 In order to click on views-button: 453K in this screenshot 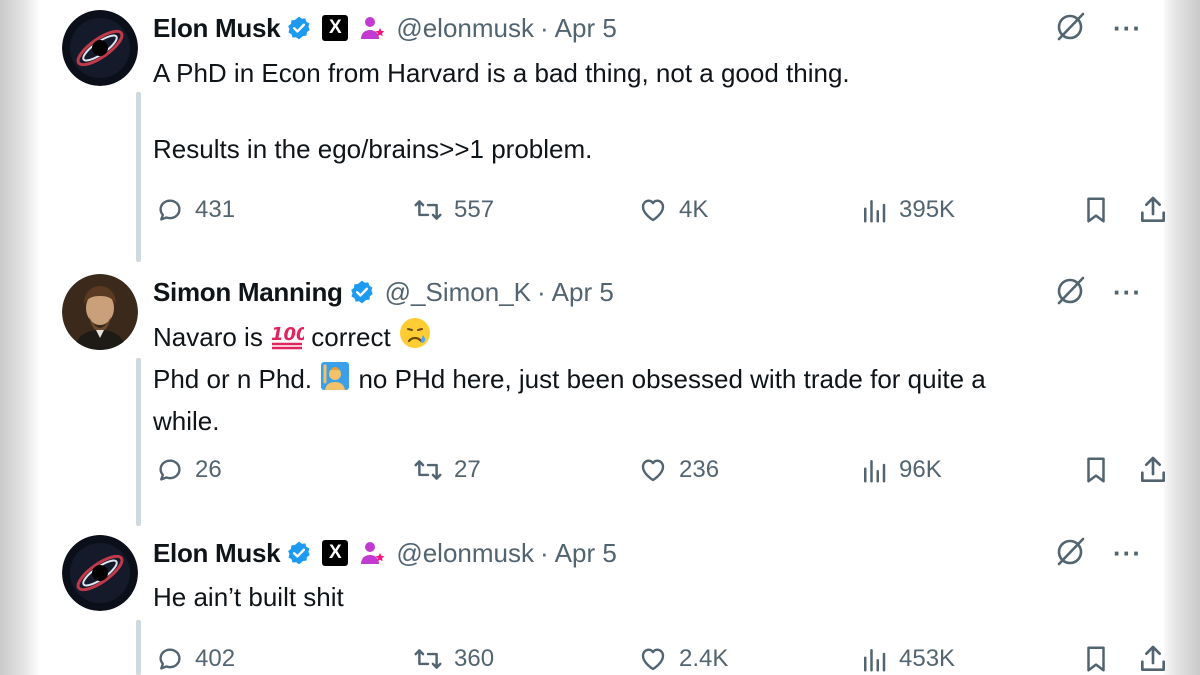, I will do `click(907, 658)`.